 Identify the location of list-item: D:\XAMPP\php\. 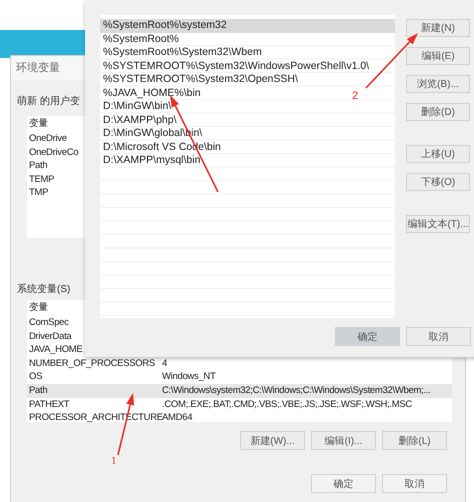
(140, 120).